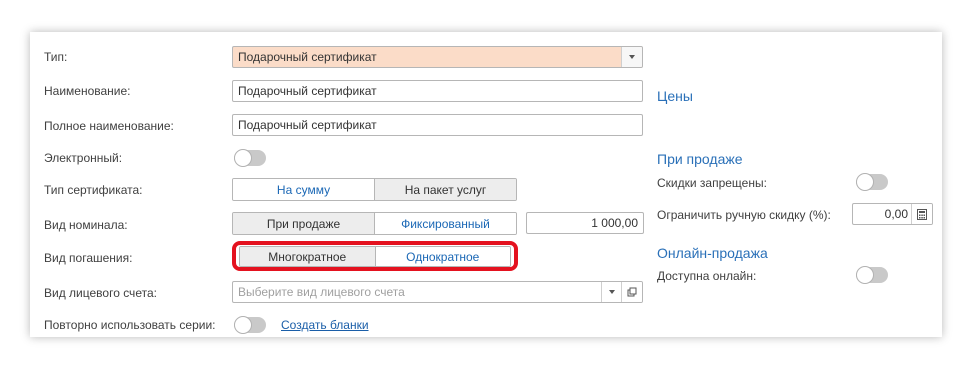  I want to click on type-label: Тип:, so click(56, 57).